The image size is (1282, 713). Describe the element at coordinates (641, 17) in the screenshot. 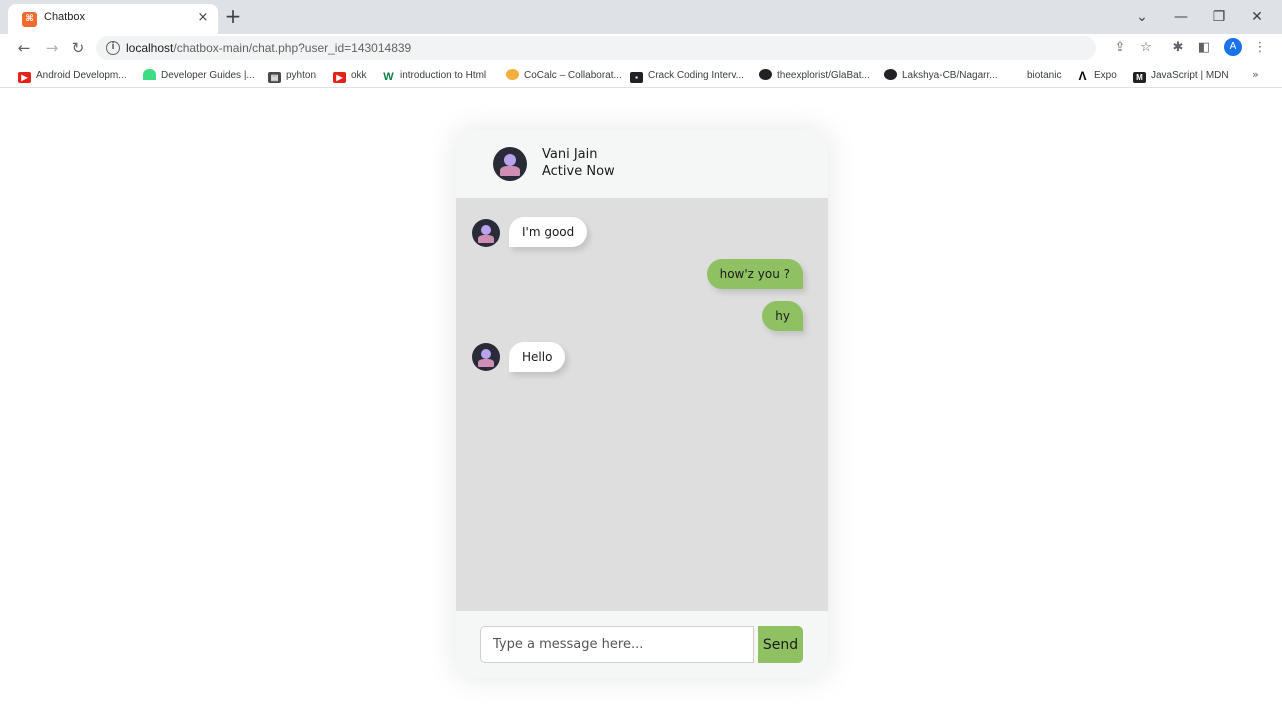

I see `tab-strip: ⌘ Chatbox × + ⌄ — ❐ ✕` at that location.